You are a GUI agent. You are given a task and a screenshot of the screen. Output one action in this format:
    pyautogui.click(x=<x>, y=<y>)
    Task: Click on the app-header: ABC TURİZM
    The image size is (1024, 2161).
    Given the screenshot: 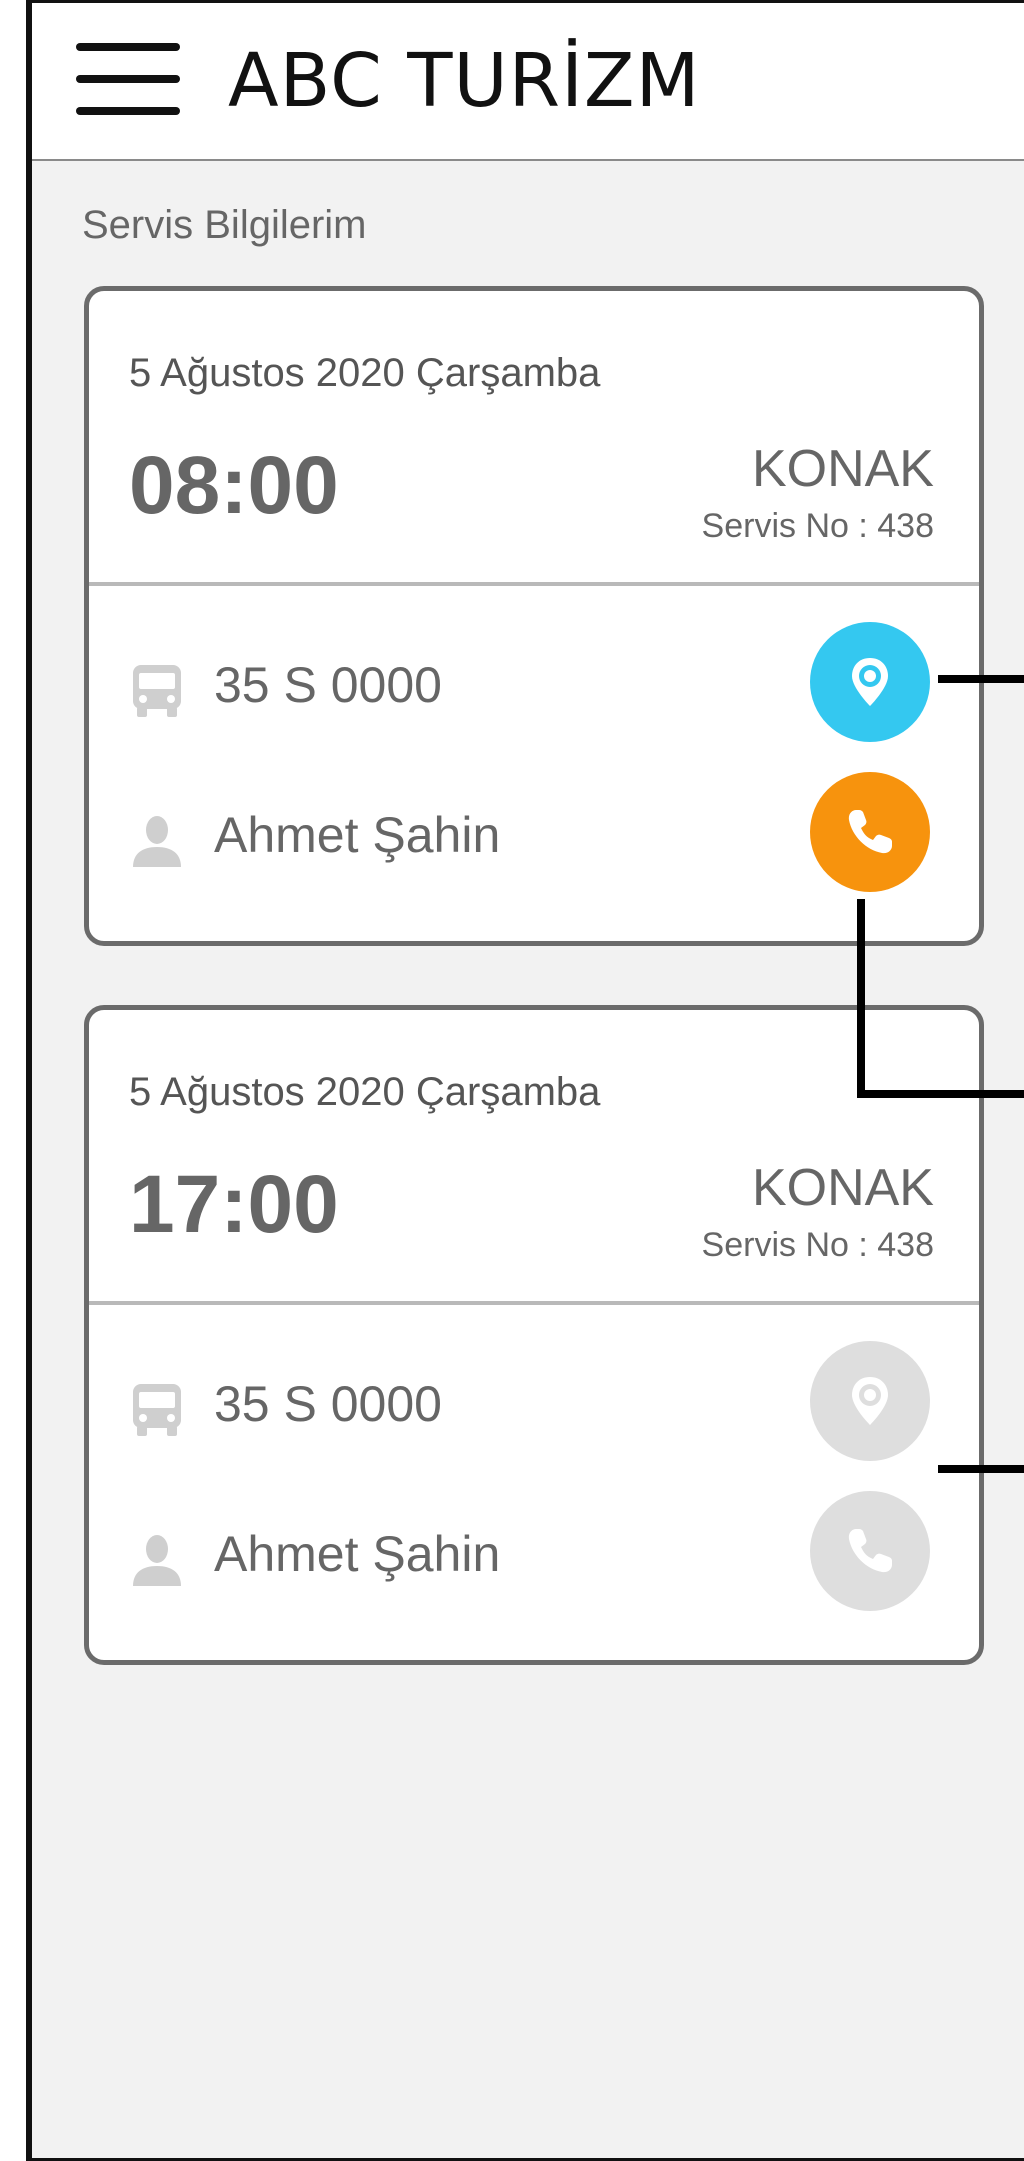 What is the action you would take?
    pyautogui.click(x=528, y=82)
    